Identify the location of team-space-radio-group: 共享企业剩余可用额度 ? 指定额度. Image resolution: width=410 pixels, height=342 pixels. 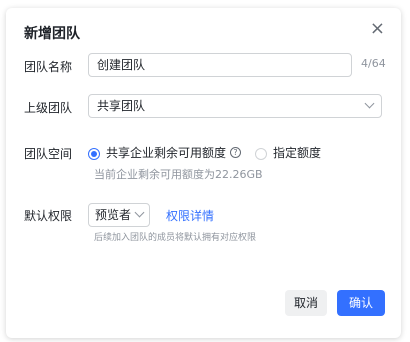
(204, 152).